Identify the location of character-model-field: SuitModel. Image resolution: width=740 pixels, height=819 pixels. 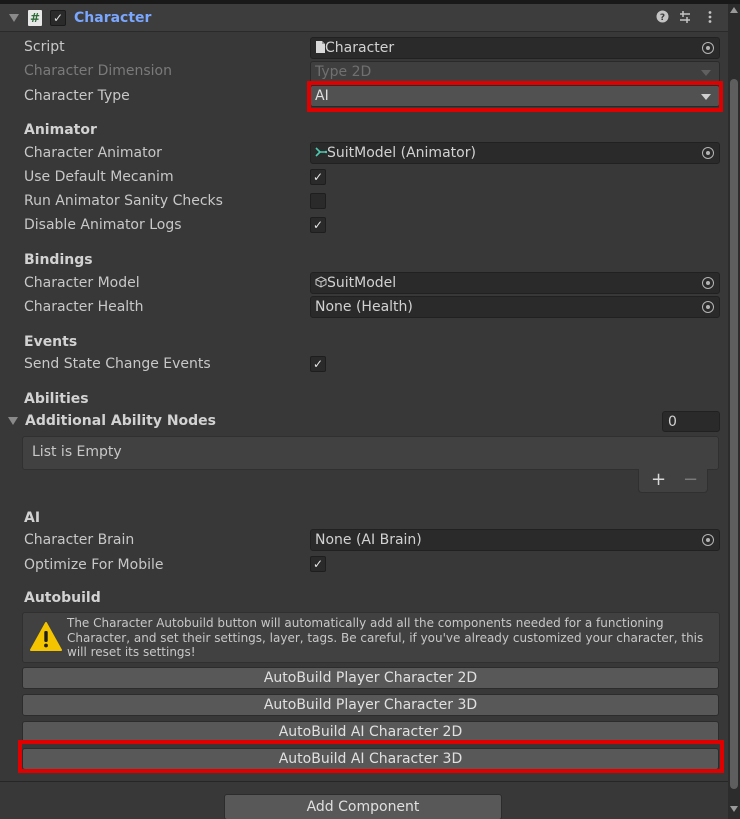
(515, 283).